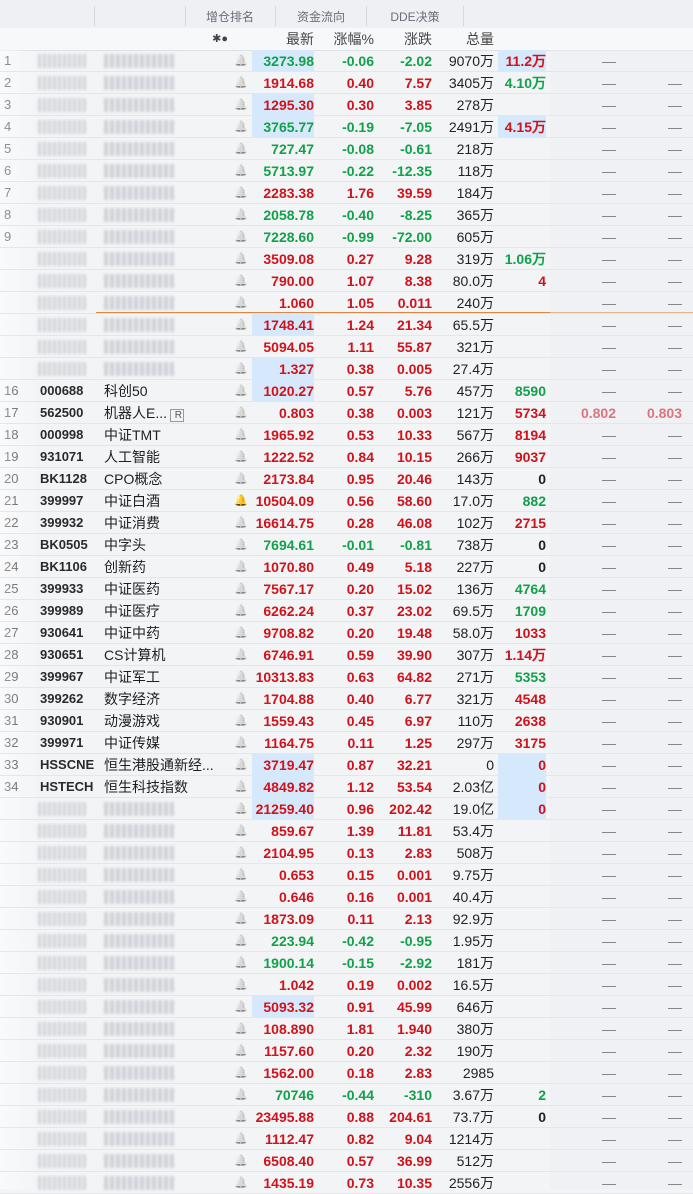  I want to click on table-row: 🔔 21259.40 0.96 202.42 19.0亿 0 — —, so click(346, 809).